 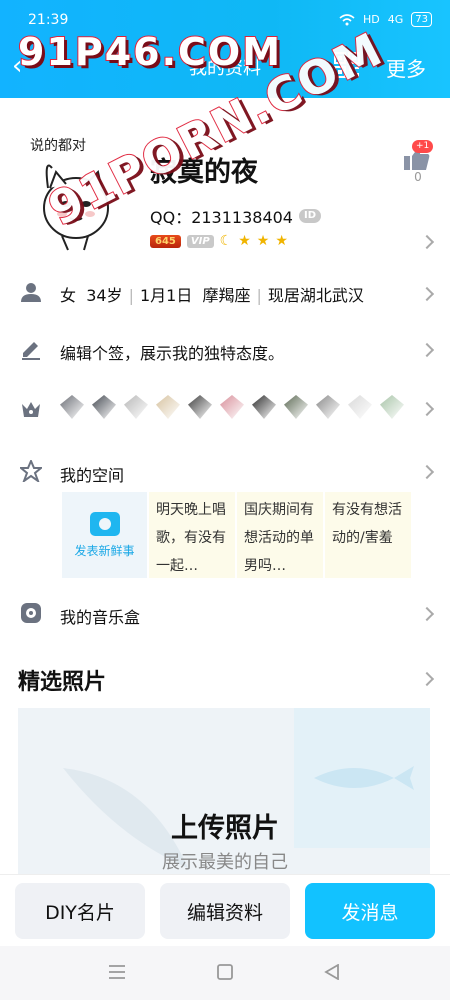 I want to click on music-box-icon, so click(x=31, y=613).